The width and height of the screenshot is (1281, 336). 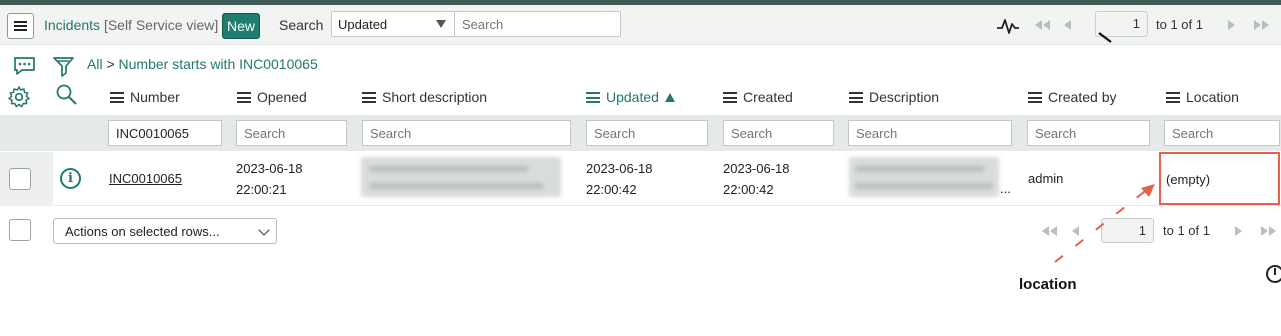 What do you see at coordinates (669, 97) in the screenshot?
I see `sort-ascending-icon` at bounding box center [669, 97].